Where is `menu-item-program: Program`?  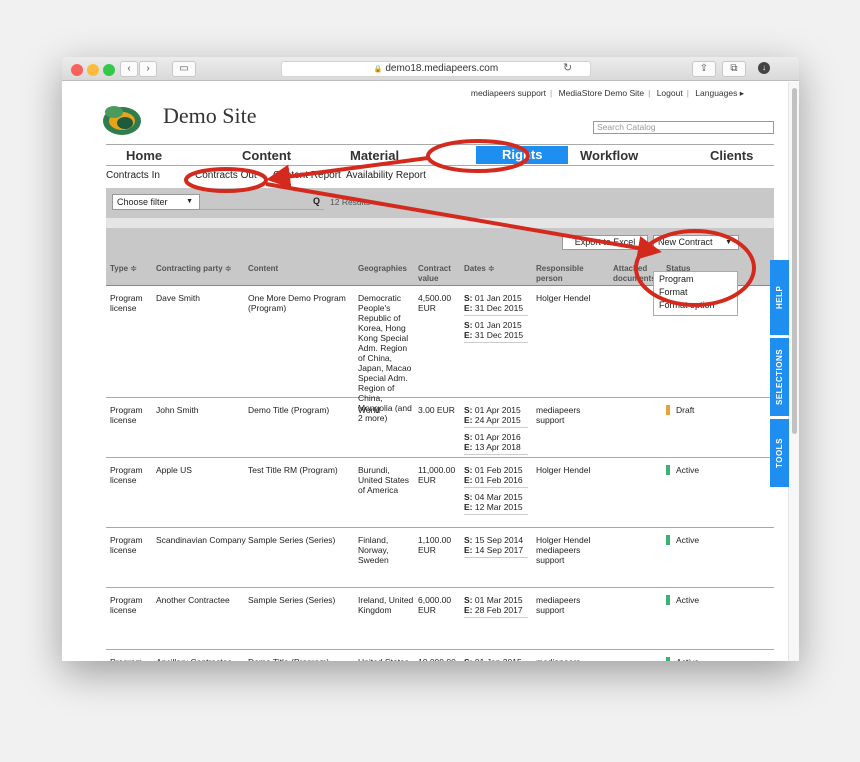 menu-item-program: Program is located at coordinates (695, 279).